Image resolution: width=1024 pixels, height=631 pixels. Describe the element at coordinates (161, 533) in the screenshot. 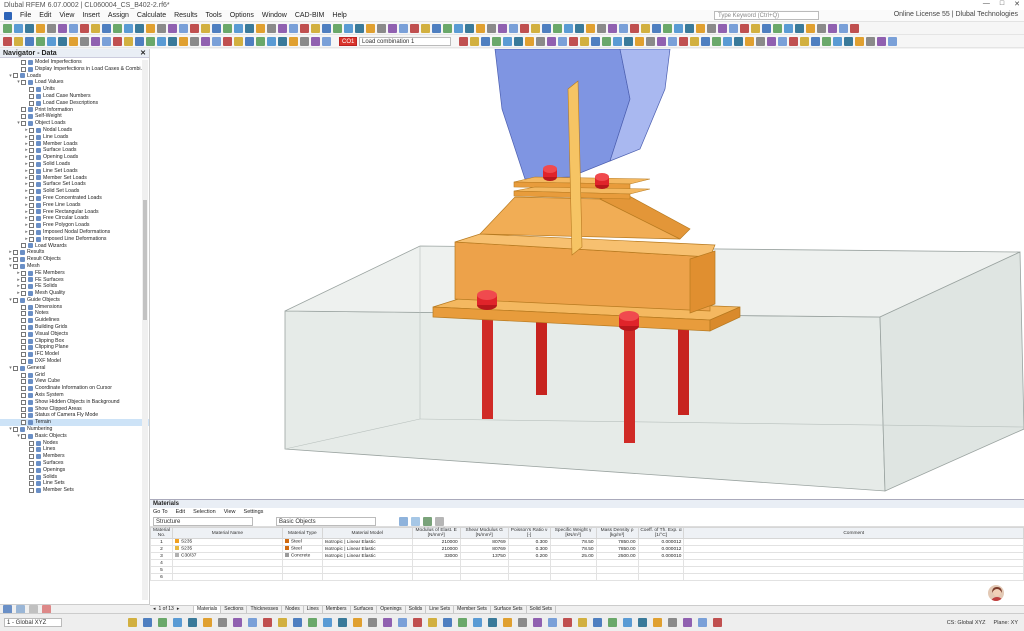

I see `column-header: Material No.` at that location.